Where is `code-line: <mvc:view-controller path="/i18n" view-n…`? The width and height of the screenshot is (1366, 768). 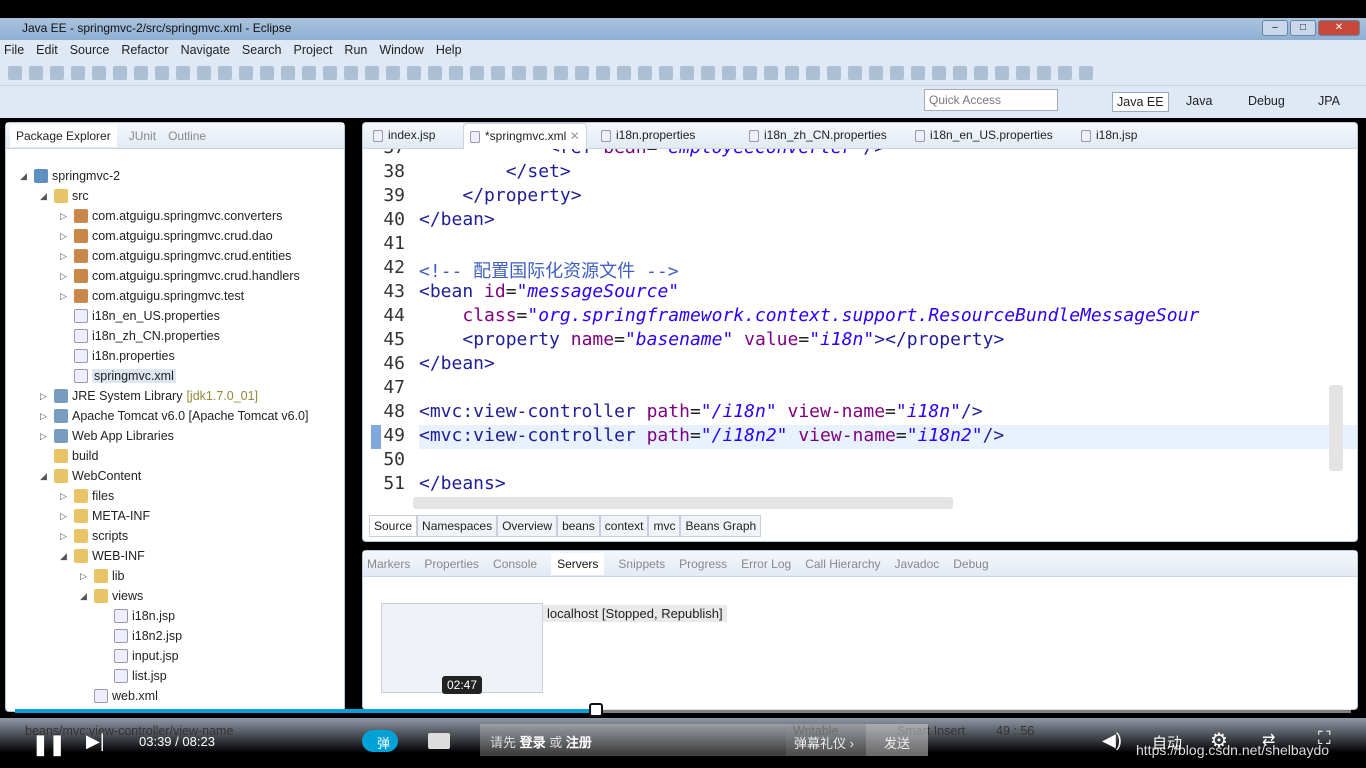 code-line: <mvc:view-controller path="/i18n" view-n… is located at coordinates (701, 411).